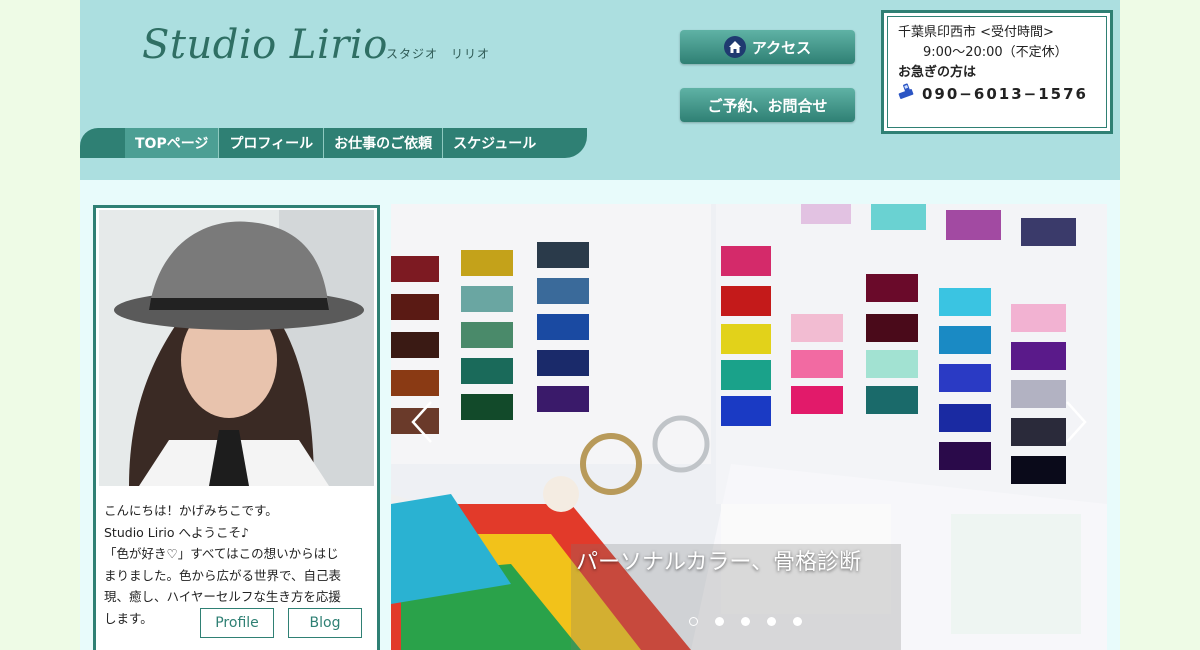 Image resolution: width=1200 pixels, height=650 pixels. I want to click on slide-caption: パーソナルカラー、骨格診断, so click(719, 562).